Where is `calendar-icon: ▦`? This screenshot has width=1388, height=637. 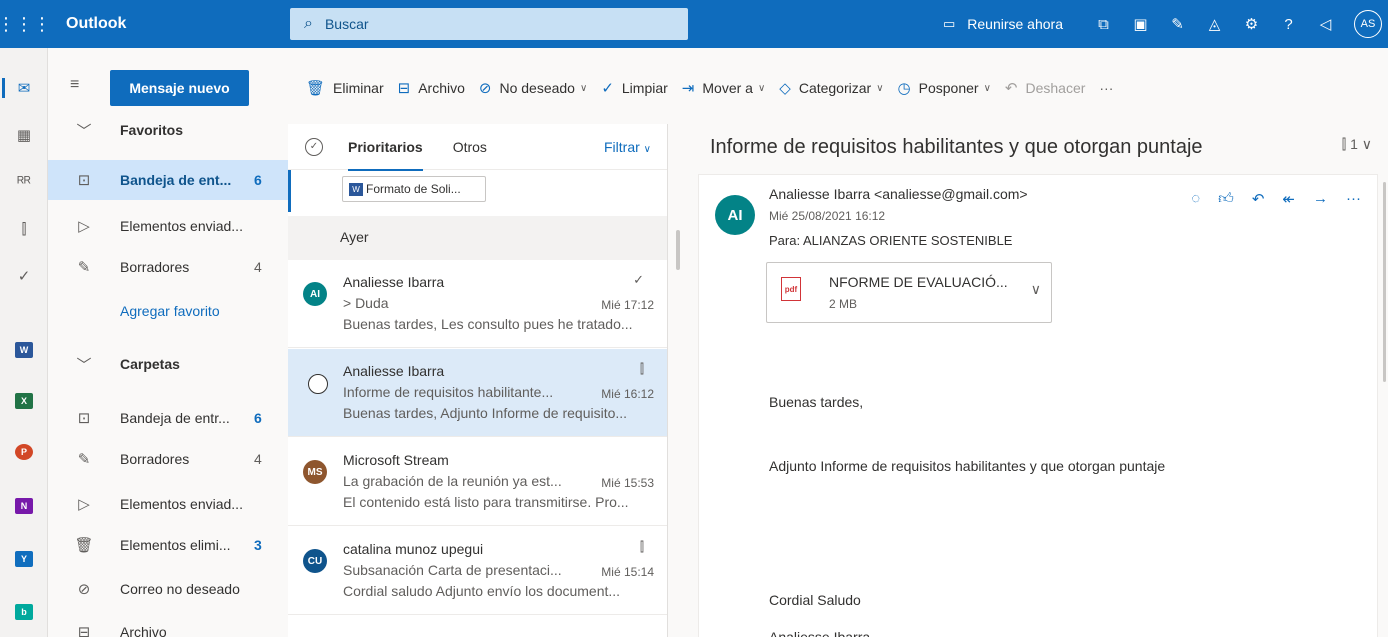
calendar-icon: ▦ is located at coordinates (24, 135).